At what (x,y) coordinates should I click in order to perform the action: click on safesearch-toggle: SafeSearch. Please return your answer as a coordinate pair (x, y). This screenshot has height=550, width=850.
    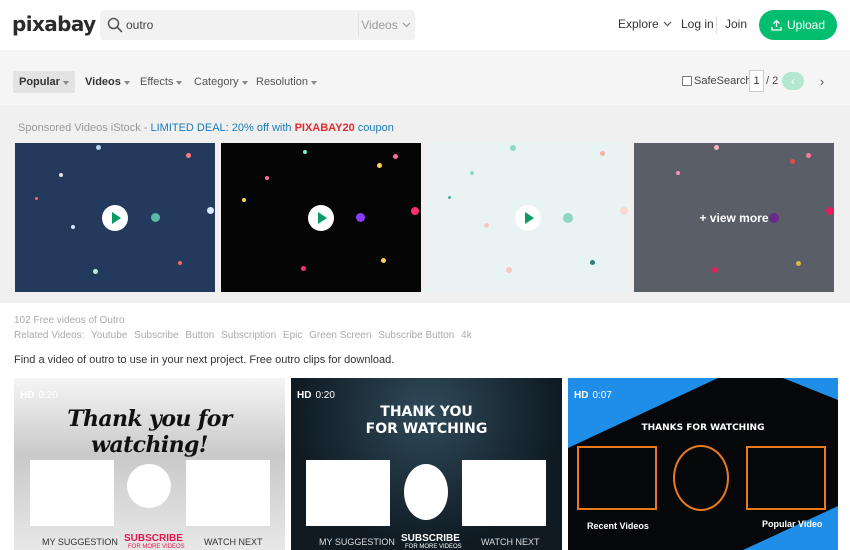
    Looking at the image, I should click on (716, 81).